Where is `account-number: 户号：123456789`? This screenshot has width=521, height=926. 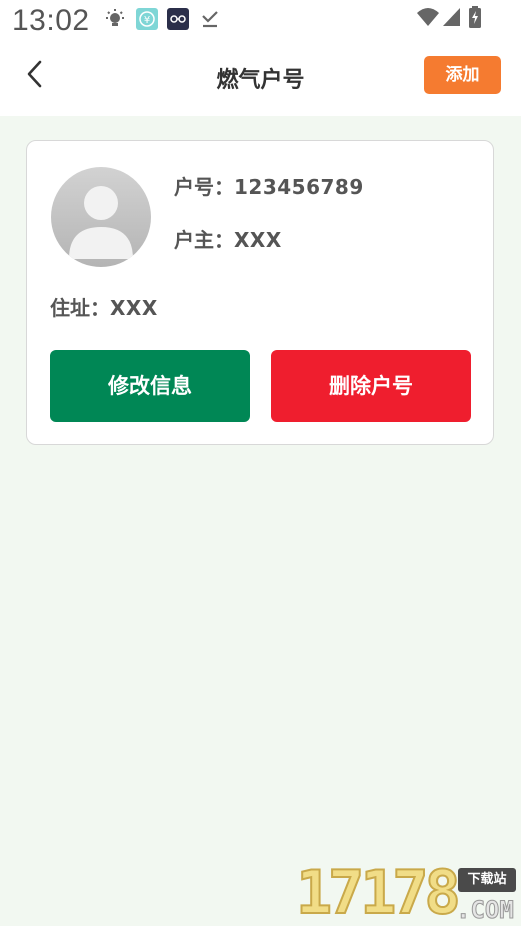 account-number: 户号：123456789 is located at coordinates (269, 185).